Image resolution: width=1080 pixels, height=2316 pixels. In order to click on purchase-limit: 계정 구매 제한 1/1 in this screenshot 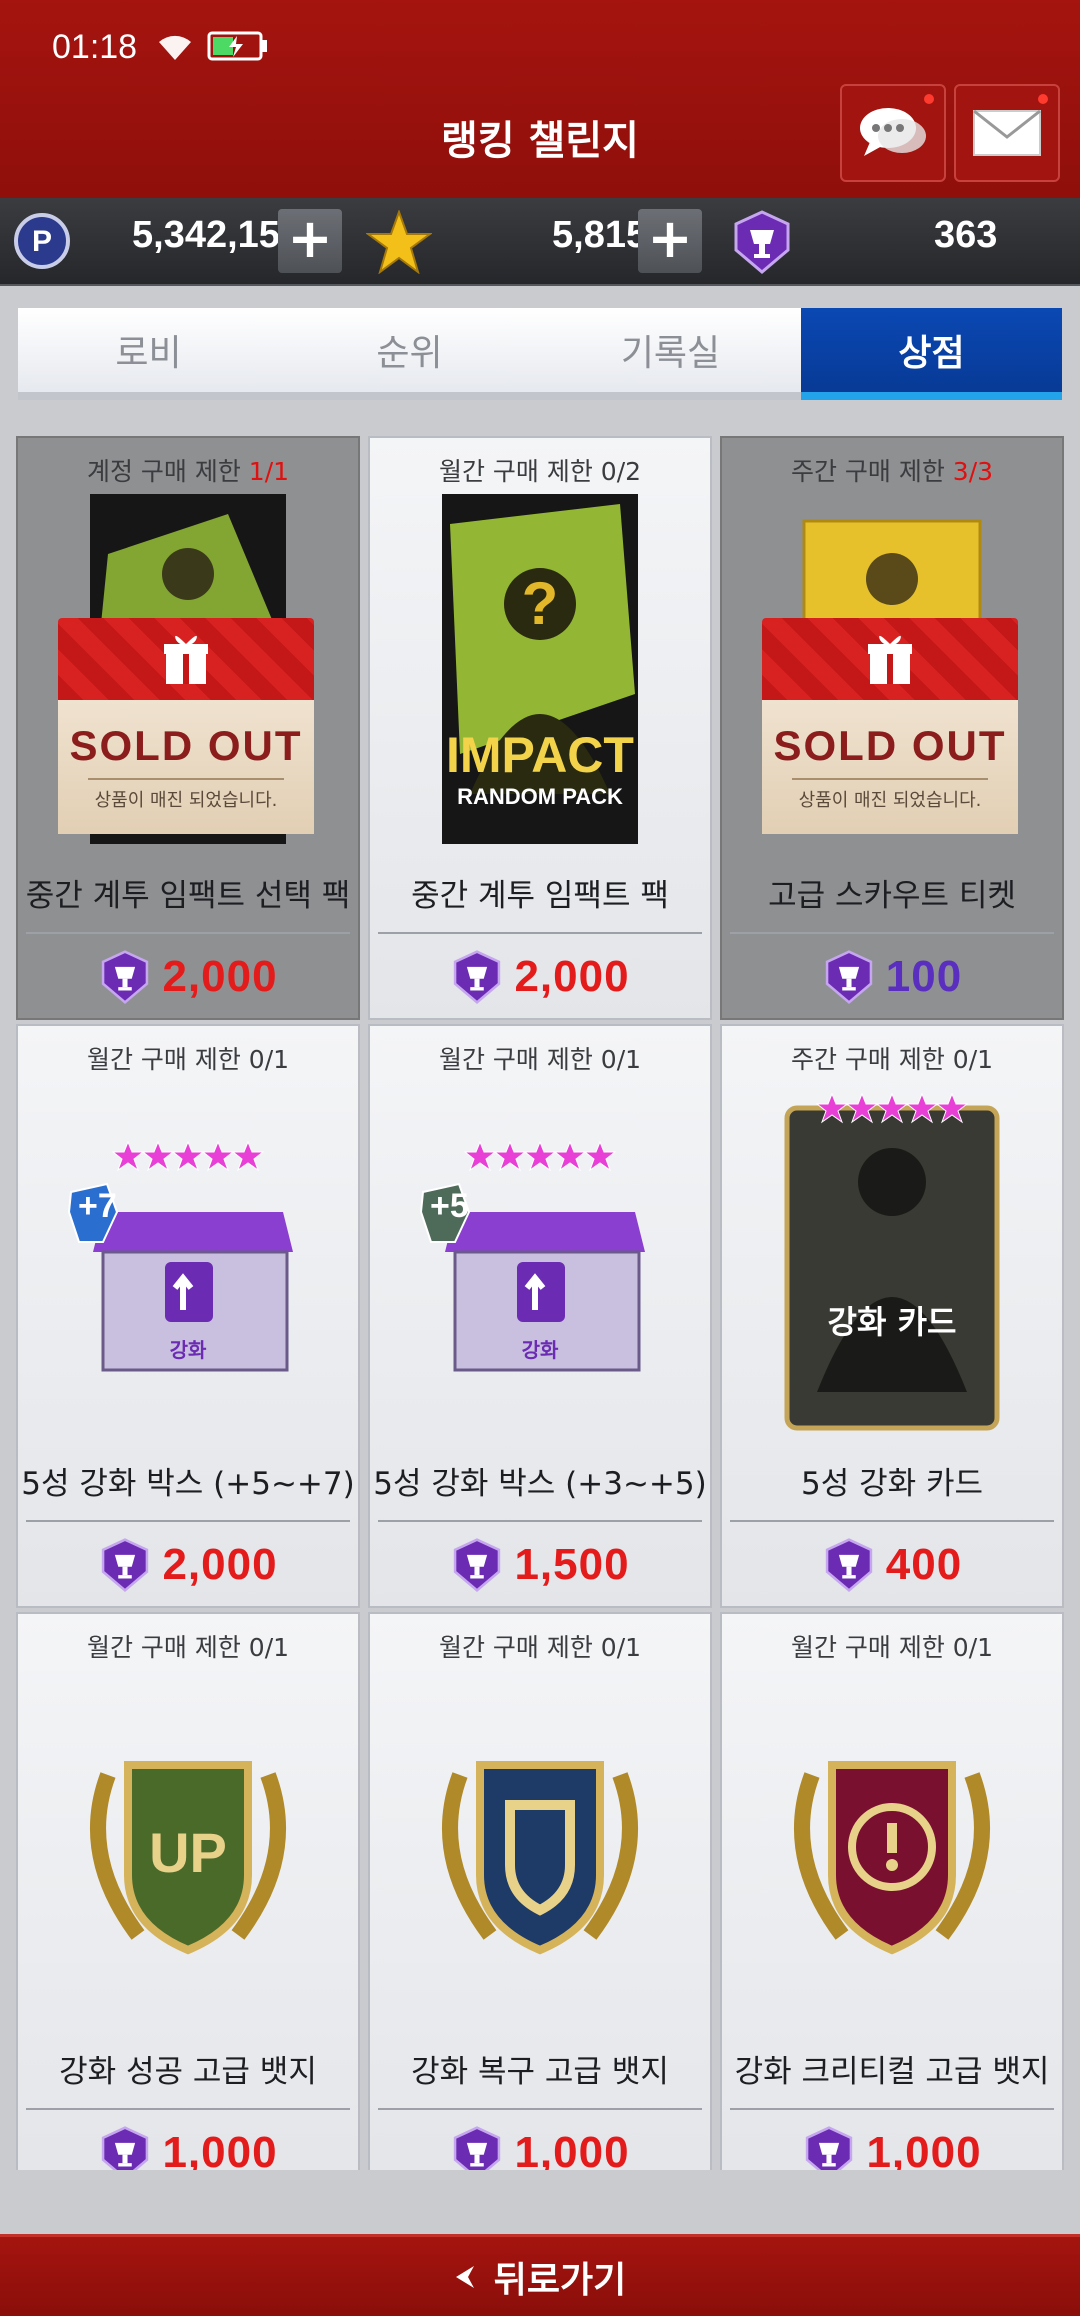, I will do `click(188, 471)`.